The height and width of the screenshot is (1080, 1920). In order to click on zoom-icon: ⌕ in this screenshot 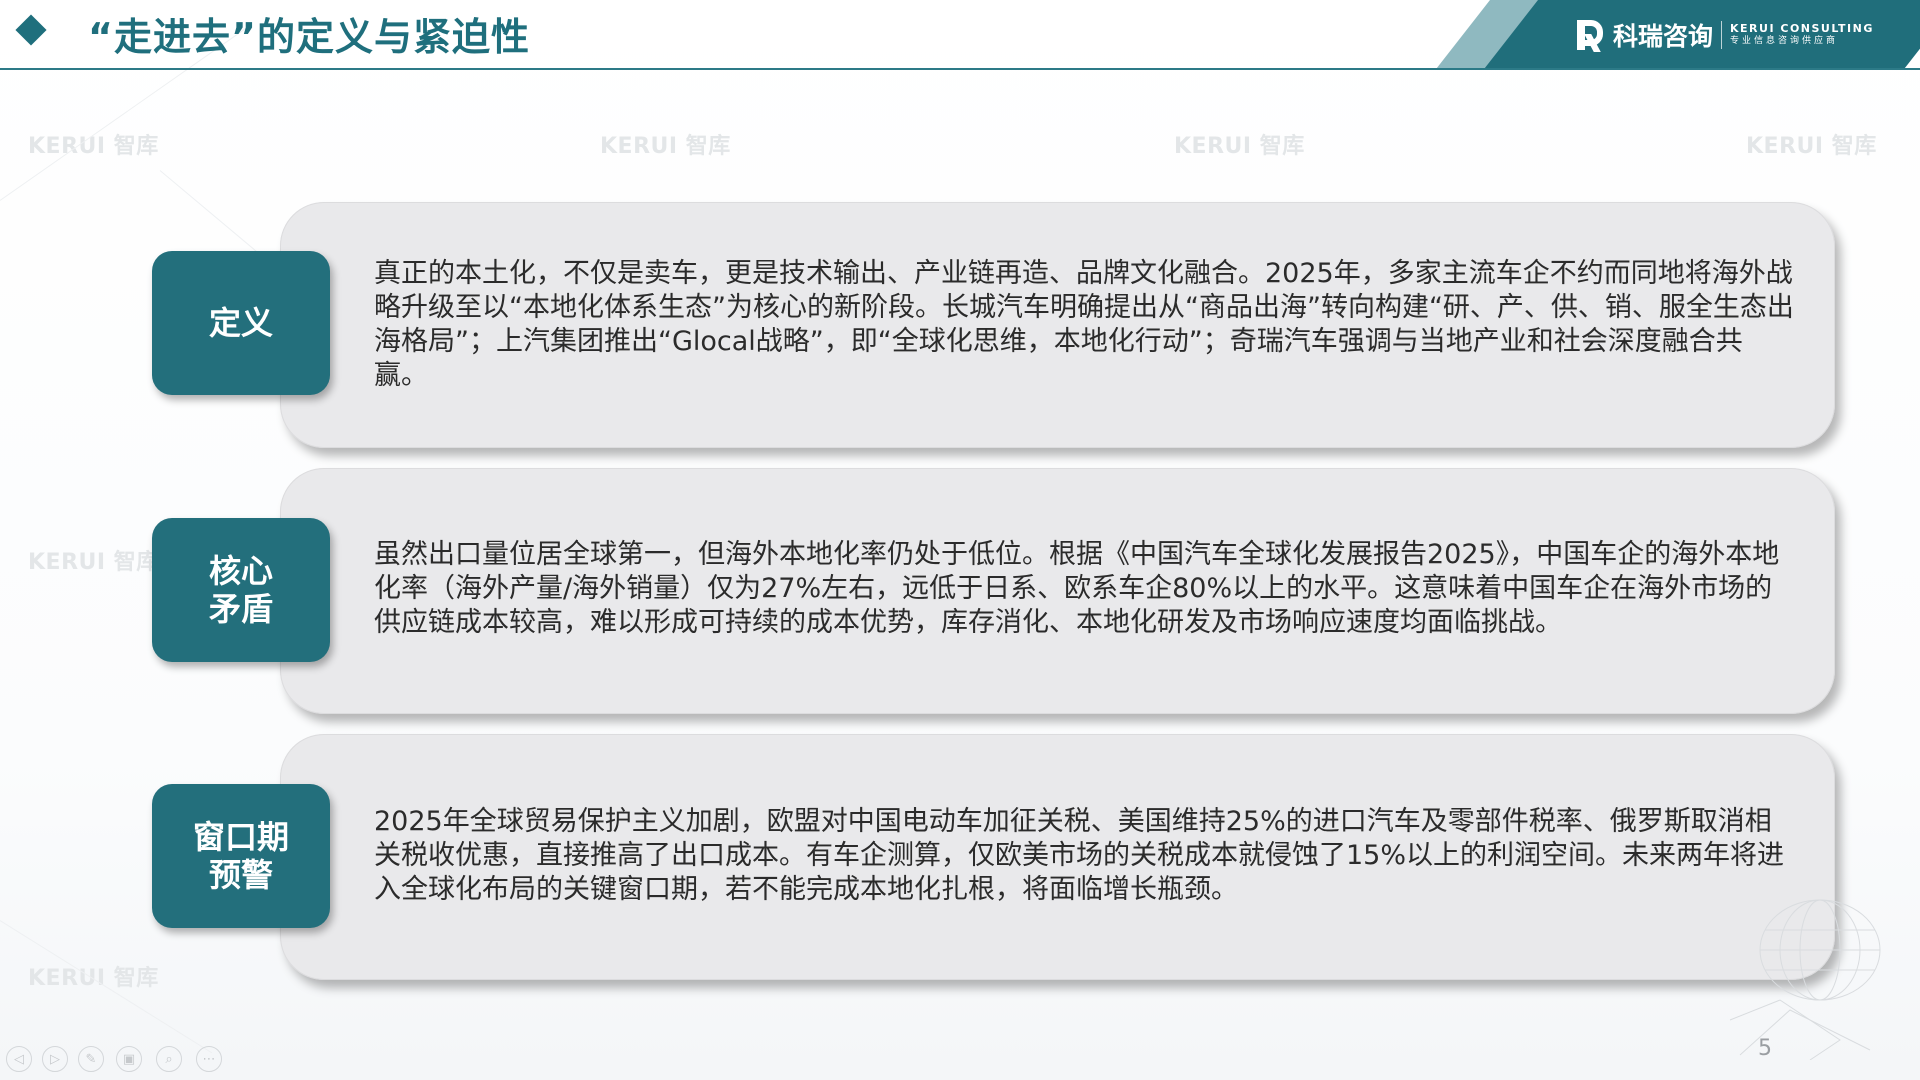, I will do `click(169, 1059)`.